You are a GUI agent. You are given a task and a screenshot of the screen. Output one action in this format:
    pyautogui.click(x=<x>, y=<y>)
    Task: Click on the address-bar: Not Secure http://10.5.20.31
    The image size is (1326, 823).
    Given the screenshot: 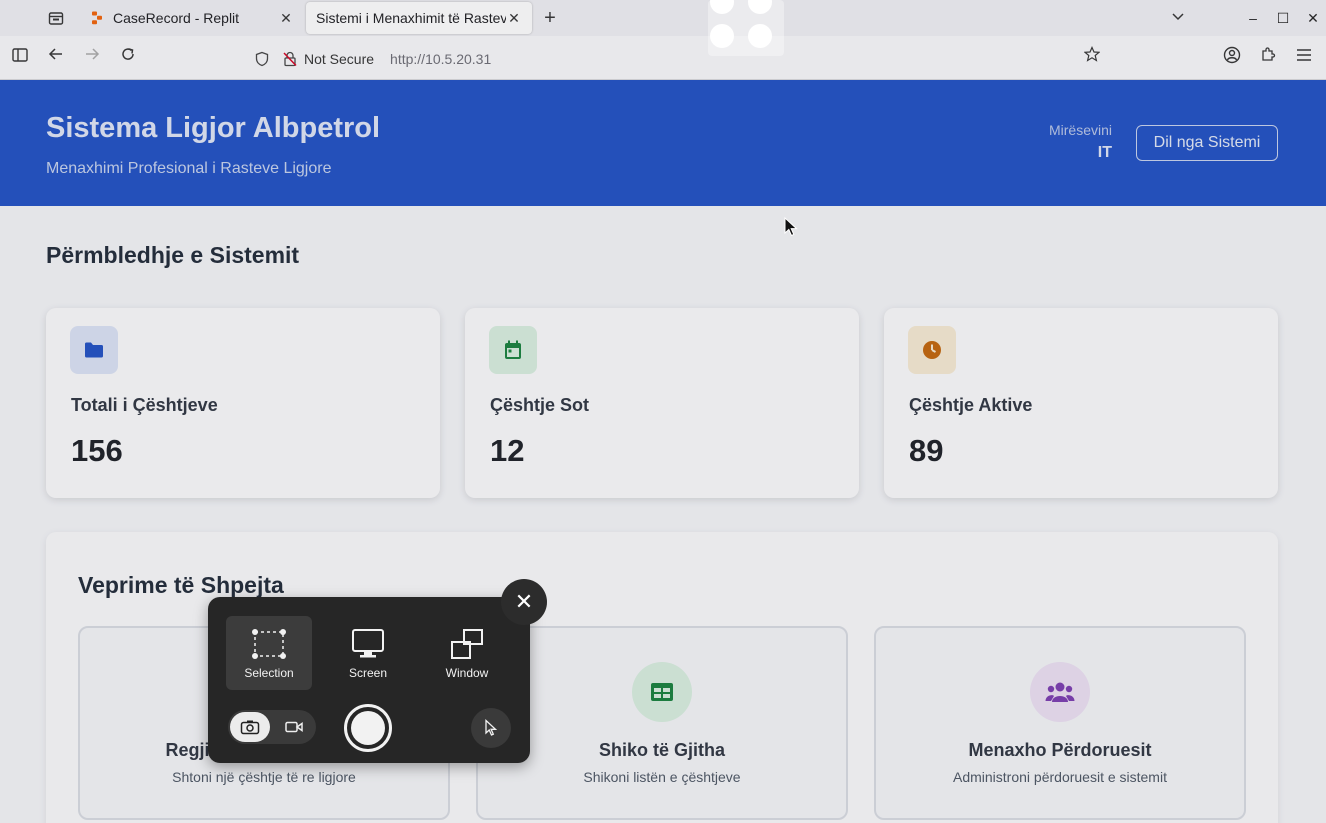 What is the action you would take?
    pyautogui.click(x=683, y=59)
    